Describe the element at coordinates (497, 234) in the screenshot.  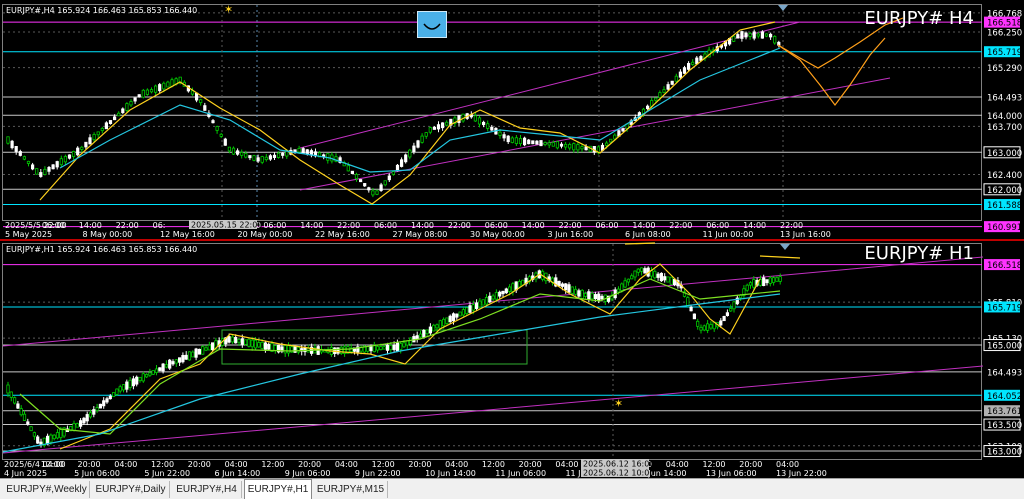
I see `time-axis-label: 30 May 00:00` at that location.